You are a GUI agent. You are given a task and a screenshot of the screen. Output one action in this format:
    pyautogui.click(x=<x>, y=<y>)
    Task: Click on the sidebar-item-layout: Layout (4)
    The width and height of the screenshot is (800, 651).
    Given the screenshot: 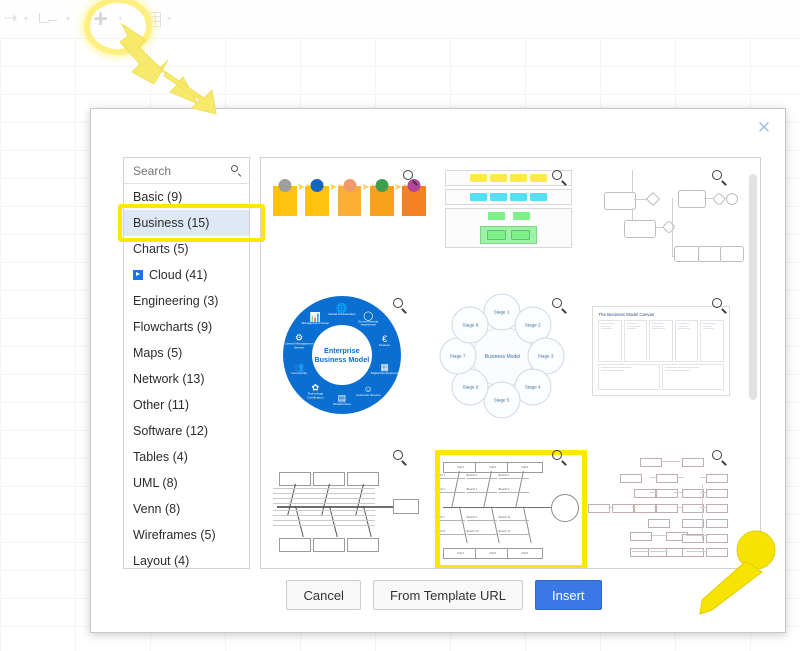 What is the action you would take?
    pyautogui.click(x=186, y=558)
    